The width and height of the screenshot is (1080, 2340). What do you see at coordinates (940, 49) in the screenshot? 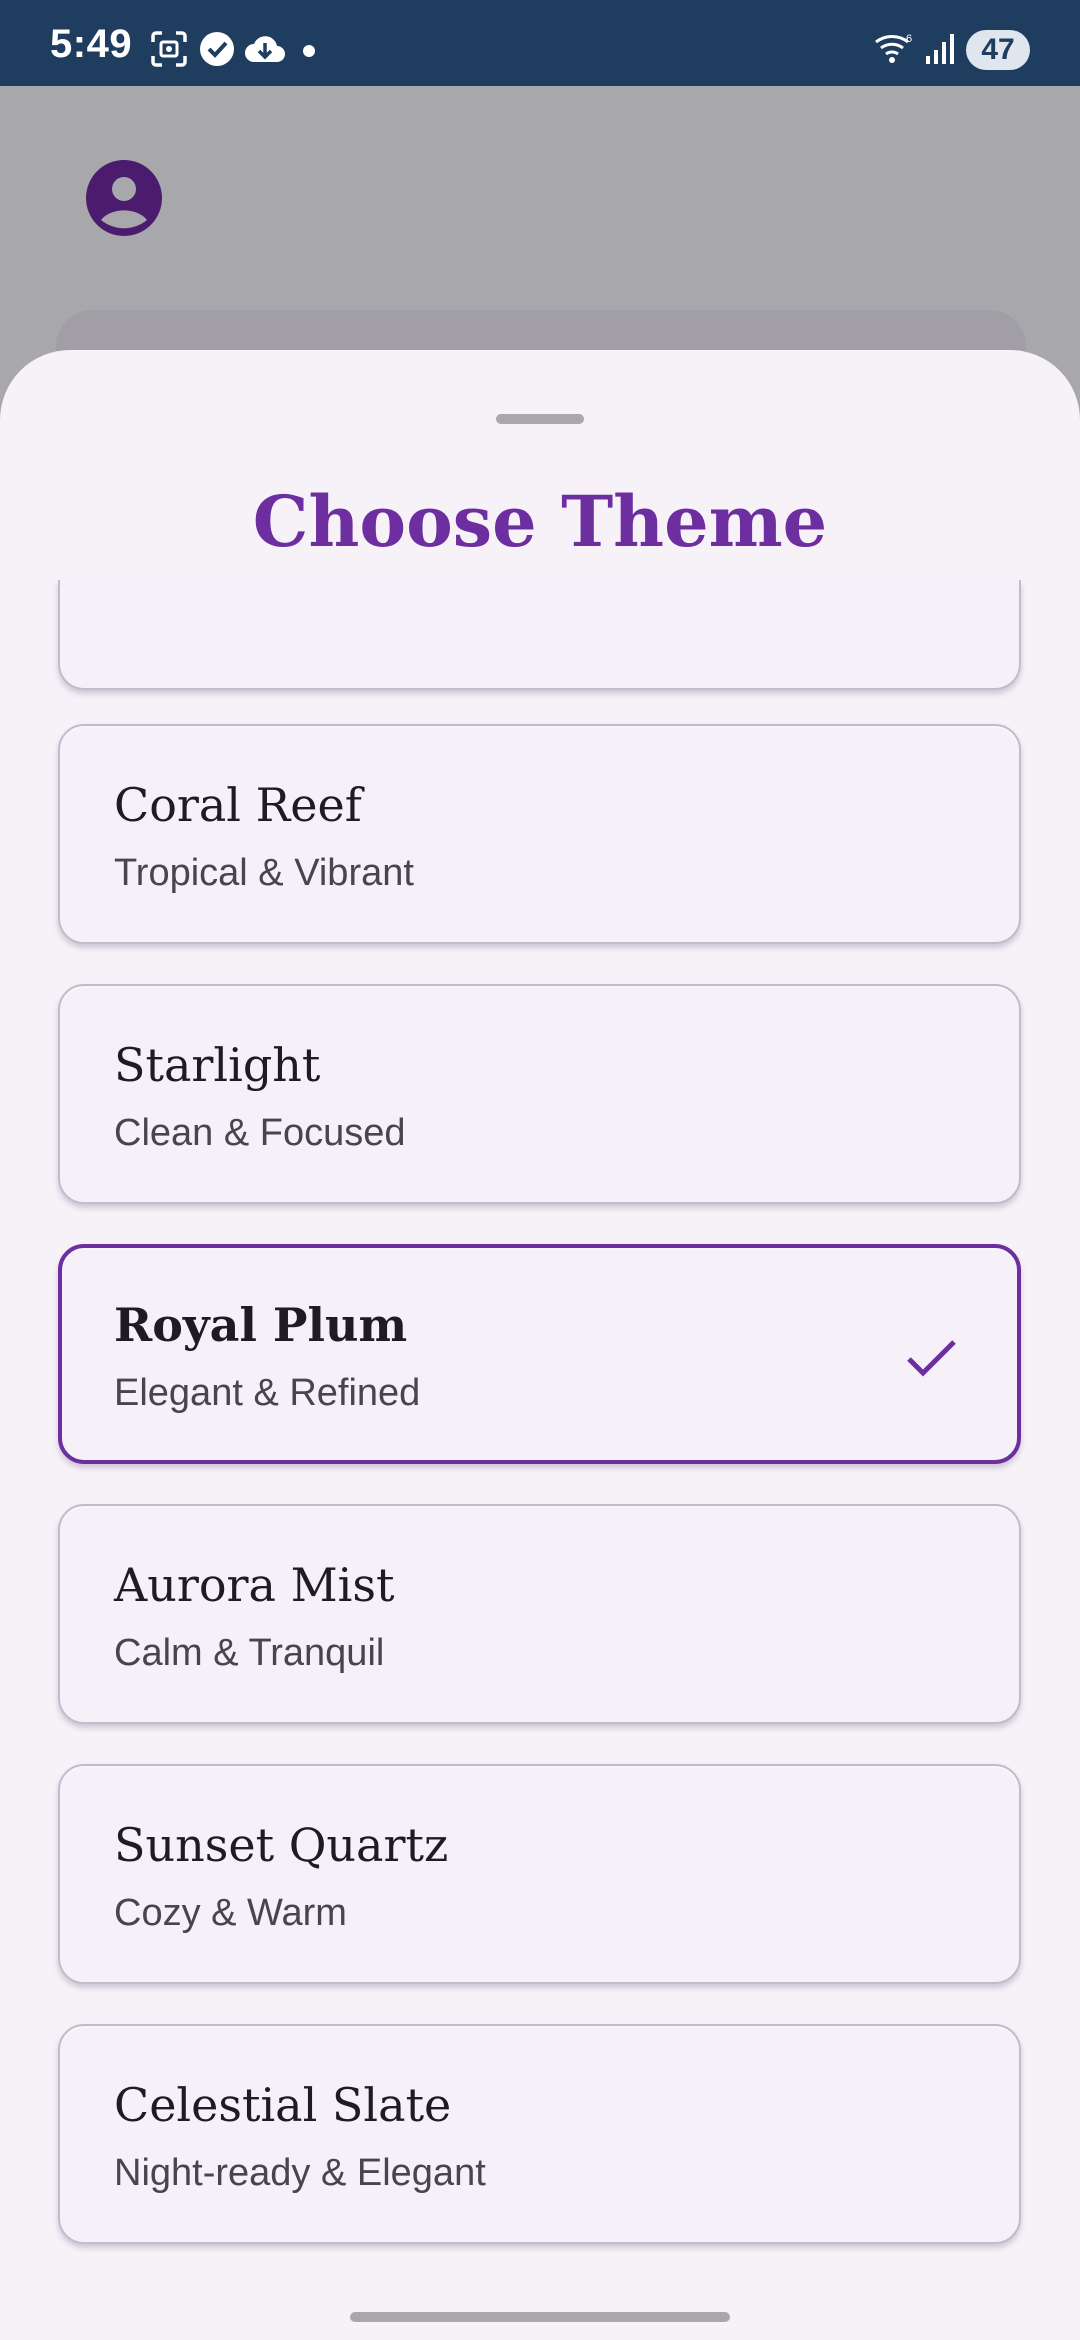
I see `signal-icon` at bounding box center [940, 49].